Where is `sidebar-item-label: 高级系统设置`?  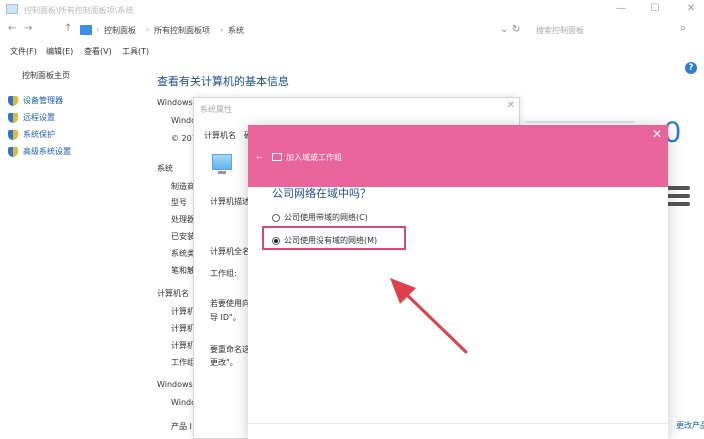
sidebar-item-label: 高级系统设置 is located at coordinates (47, 151).